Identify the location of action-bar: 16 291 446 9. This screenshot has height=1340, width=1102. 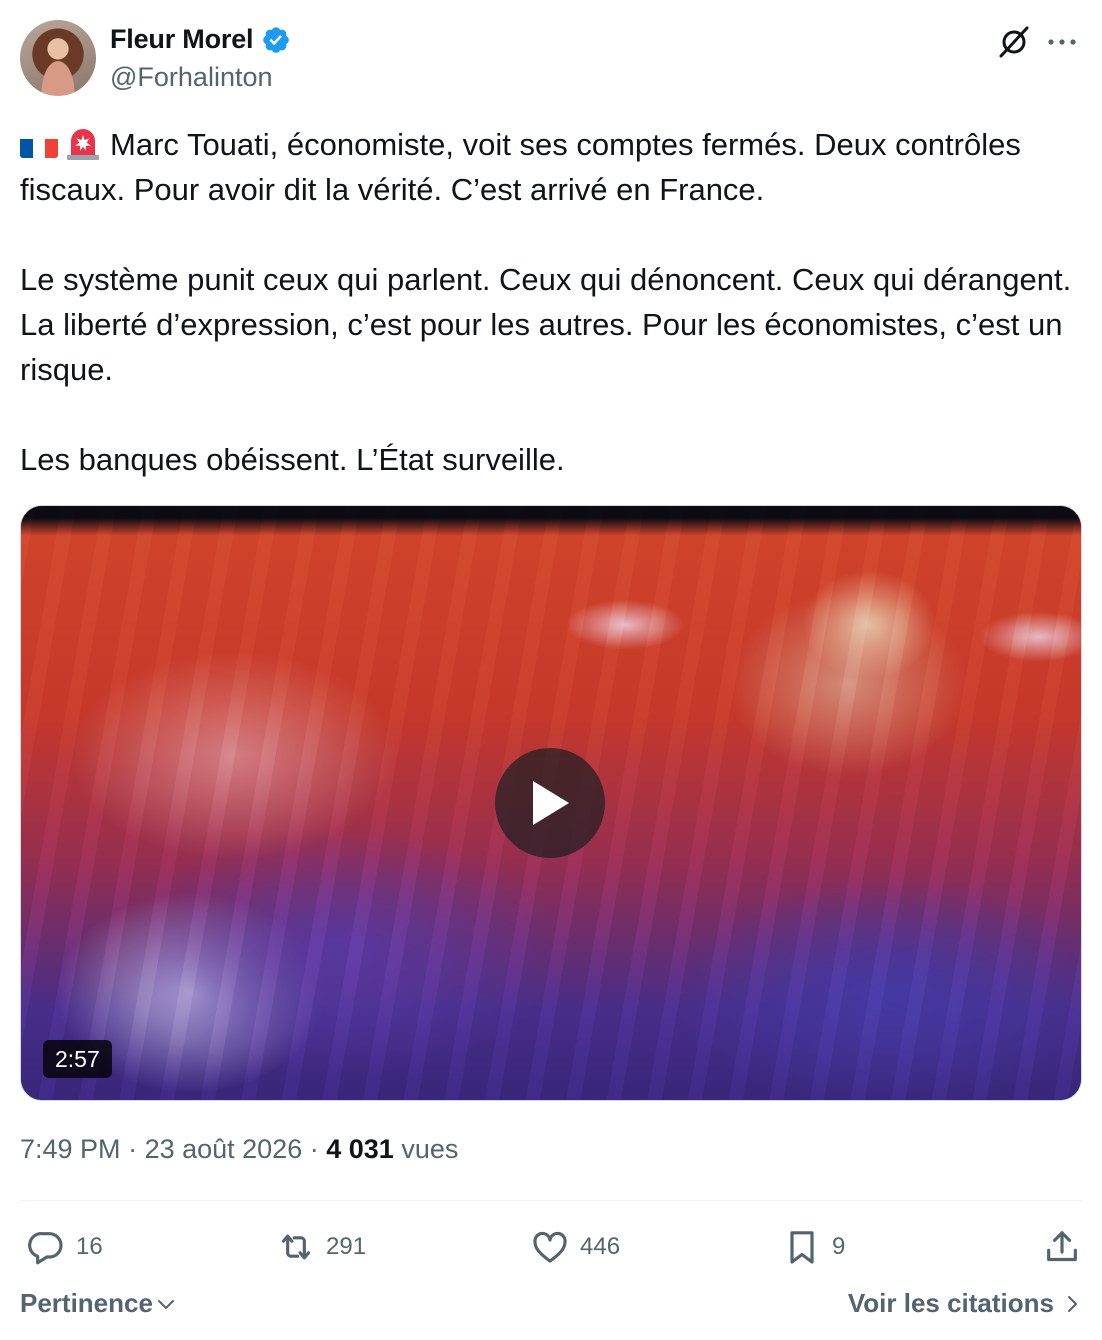
(551, 1247).